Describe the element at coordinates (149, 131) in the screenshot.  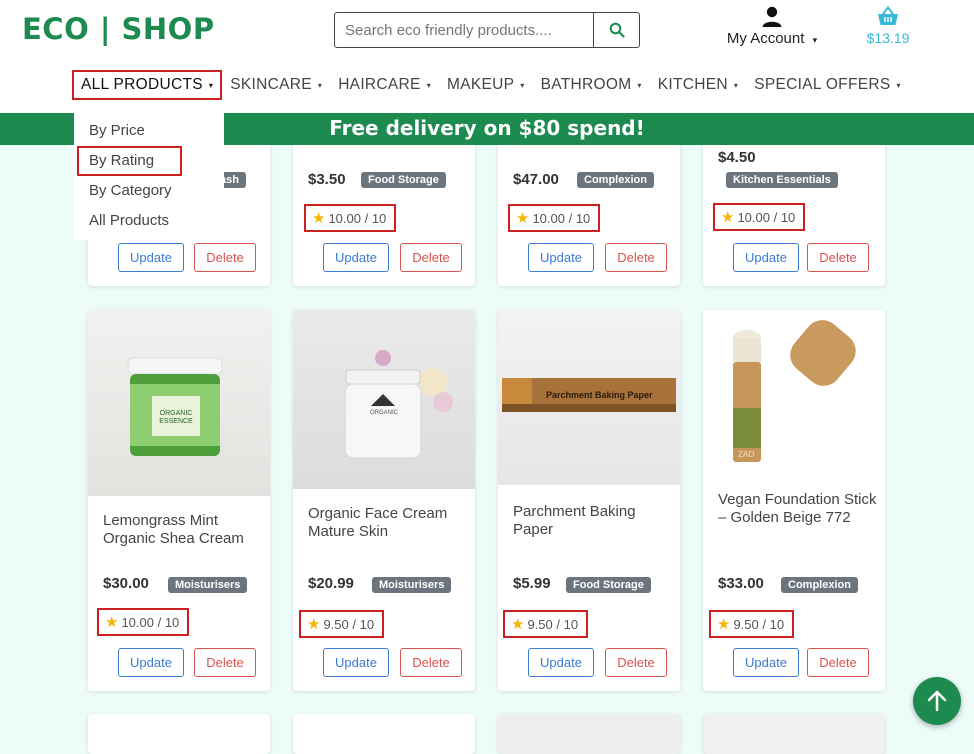
I see `dropdown-option-by-price: By Price` at that location.